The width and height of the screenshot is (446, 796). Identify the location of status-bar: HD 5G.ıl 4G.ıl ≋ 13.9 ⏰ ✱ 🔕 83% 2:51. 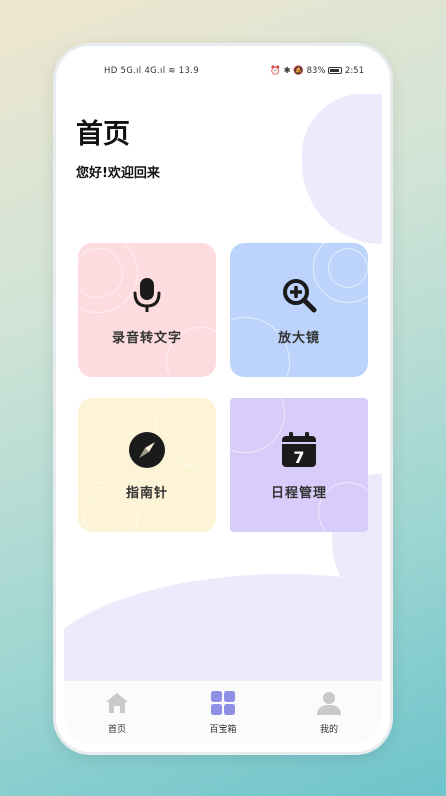
(223, 72).